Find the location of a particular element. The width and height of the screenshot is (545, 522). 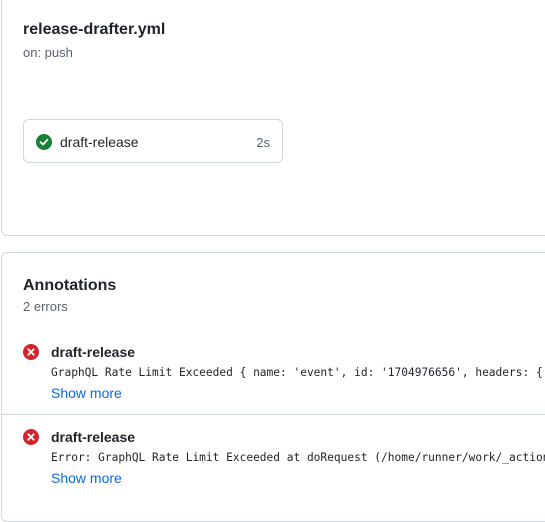

annotations-count: 2 errors is located at coordinates (45, 306).